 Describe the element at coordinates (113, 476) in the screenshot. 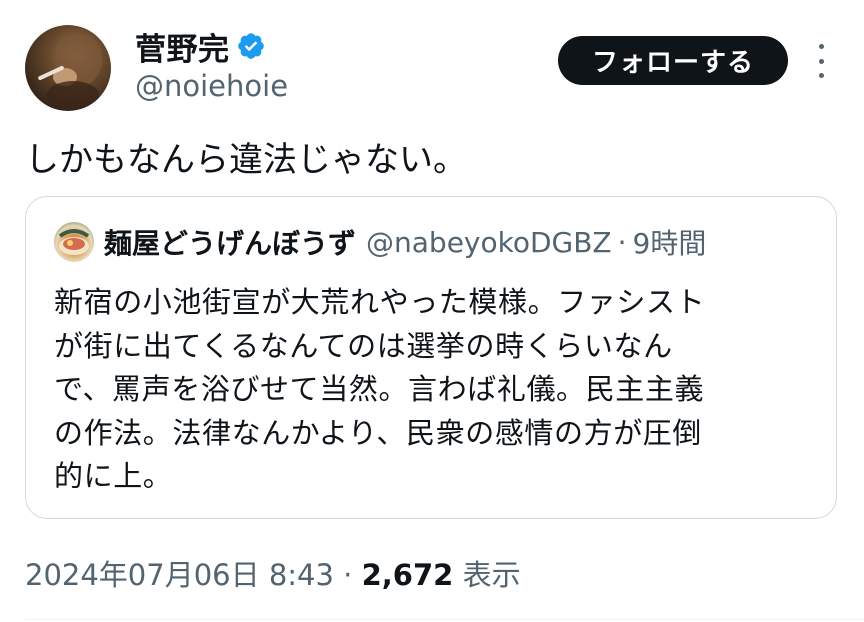

I see `quote-text-line: 的に上。` at that location.